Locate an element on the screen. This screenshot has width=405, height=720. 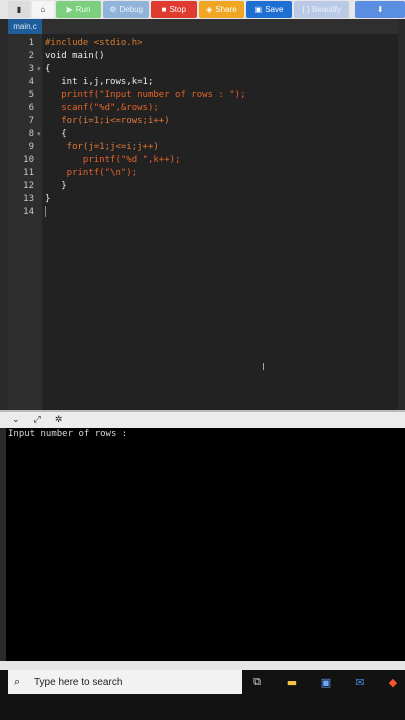
expand-icon: ⤢ is located at coordinates (37, 420).